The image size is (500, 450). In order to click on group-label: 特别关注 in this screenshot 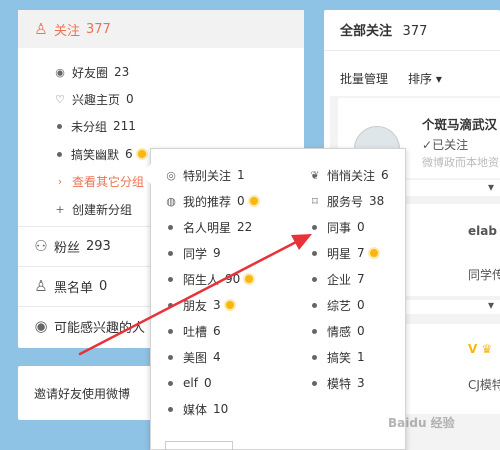, I will do `click(207, 175)`.